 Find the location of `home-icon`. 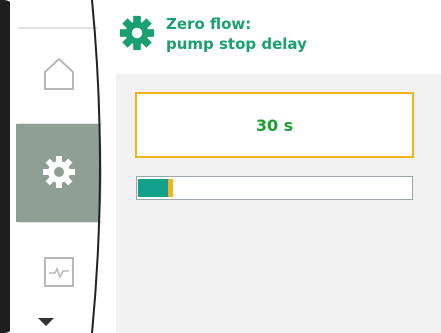

home-icon is located at coordinates (59, 73).